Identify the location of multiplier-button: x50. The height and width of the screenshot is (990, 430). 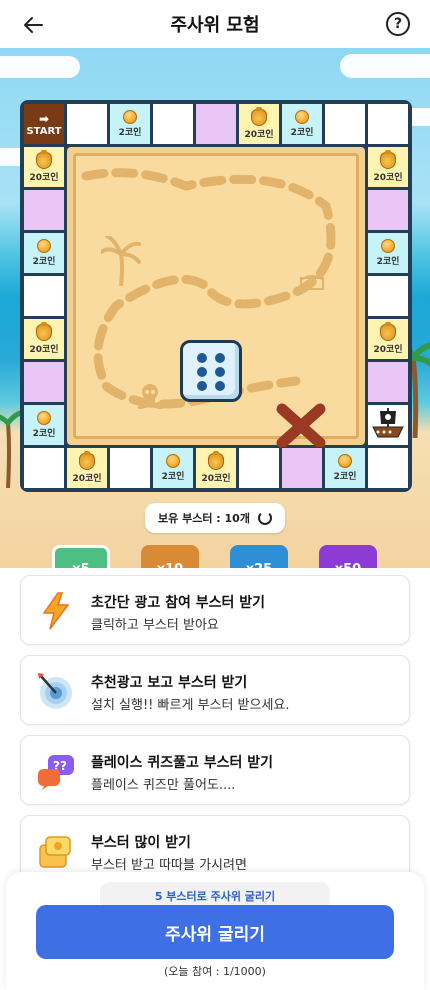
(348, 556).